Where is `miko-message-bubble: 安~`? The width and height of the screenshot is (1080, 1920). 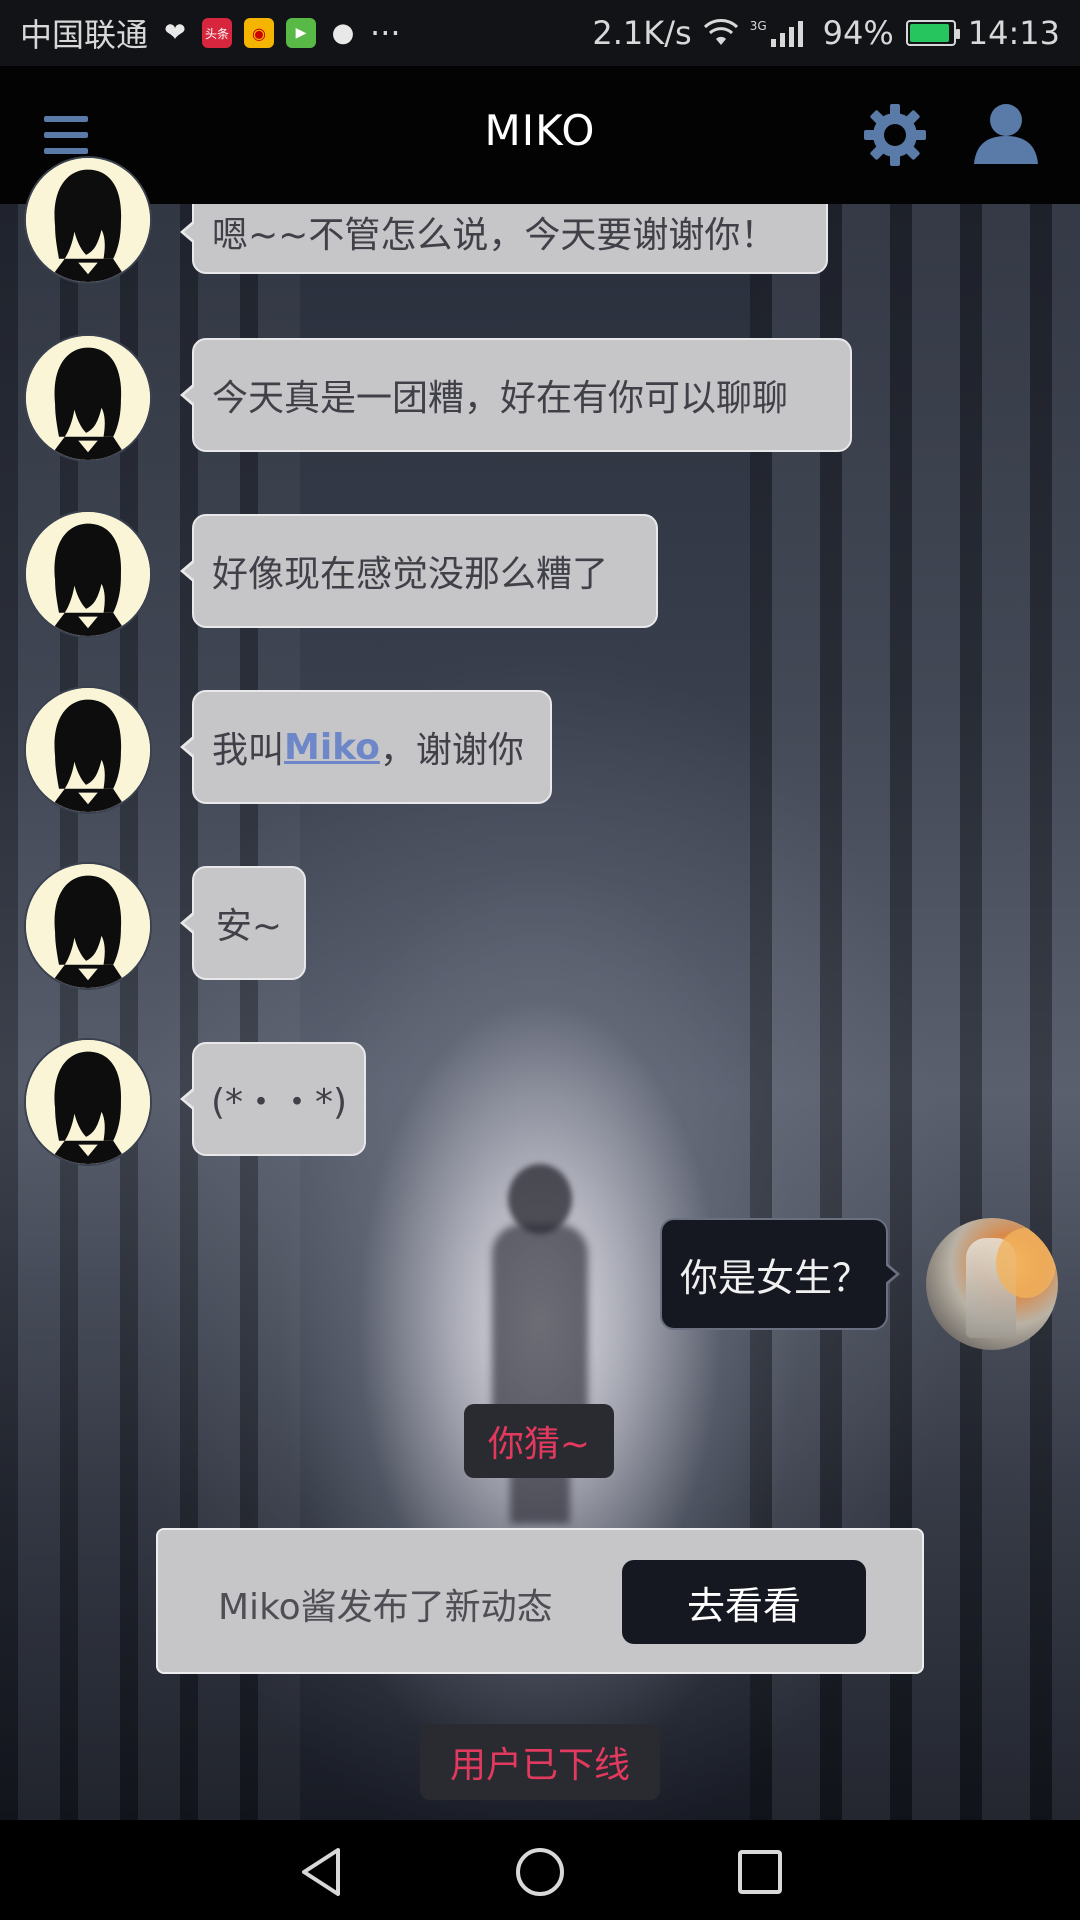
miko-message-bubble: 安~ is located at coordinates (243, 923).